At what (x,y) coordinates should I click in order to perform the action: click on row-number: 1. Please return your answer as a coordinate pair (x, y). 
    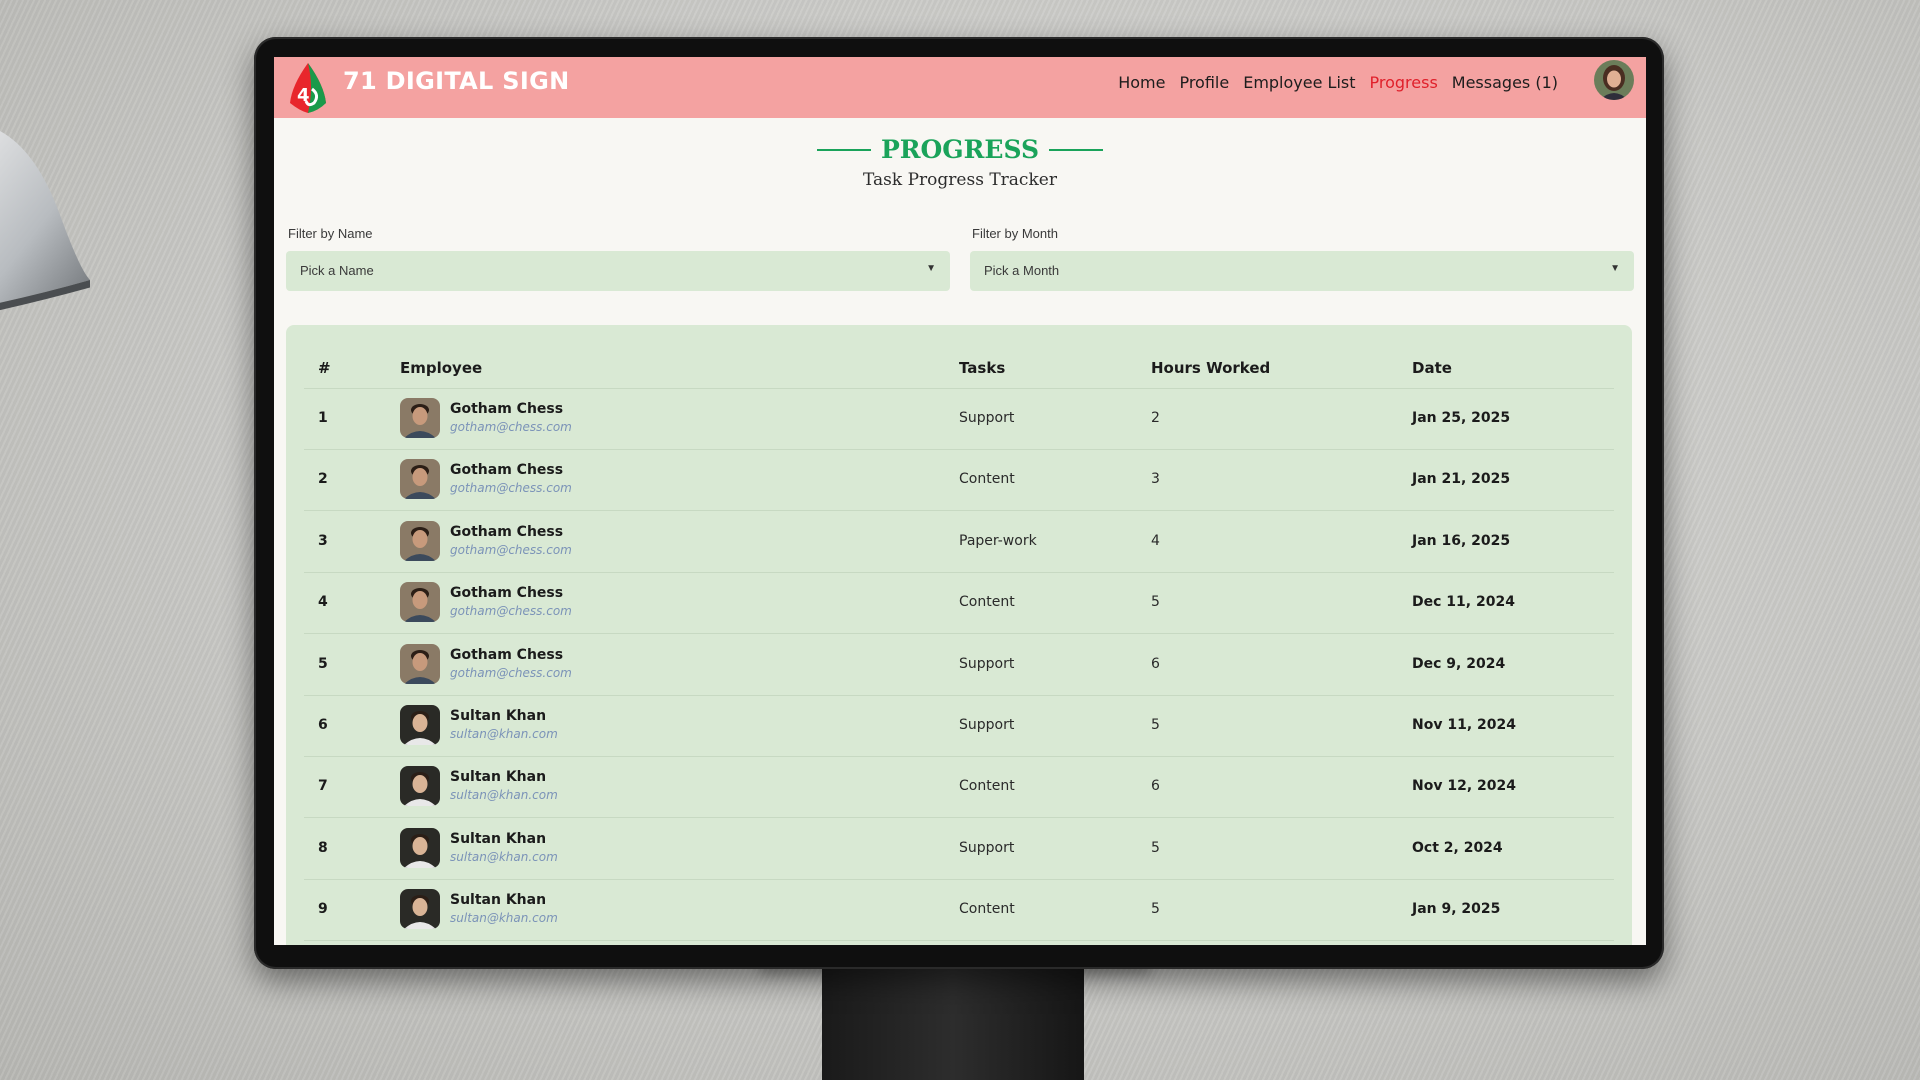
    Looking at the image, I should click on (323, 418).